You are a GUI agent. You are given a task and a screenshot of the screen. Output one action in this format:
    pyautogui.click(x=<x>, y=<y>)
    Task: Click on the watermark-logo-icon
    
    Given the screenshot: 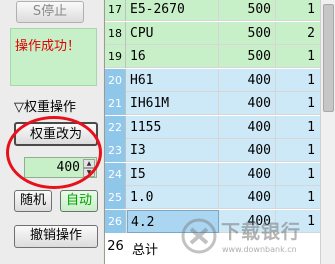 What is the action you would take?
    pyautogui.click(x=199, y=236)
    